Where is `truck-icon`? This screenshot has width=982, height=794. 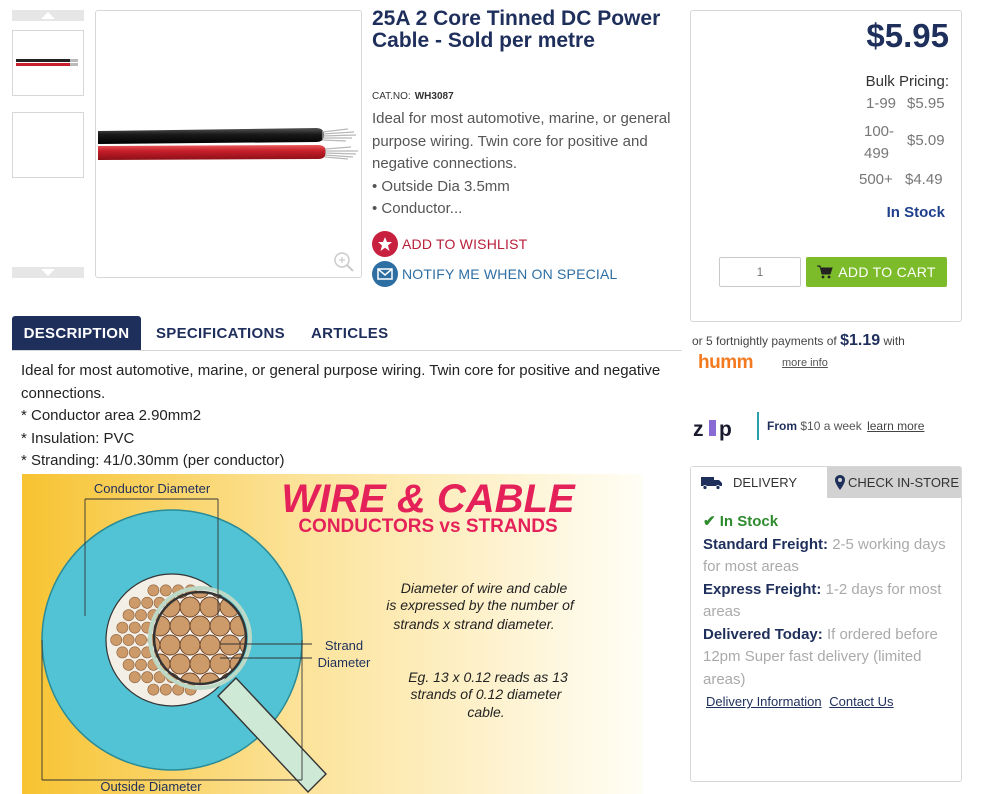 truck-icon is located at coordinates (711, 483).